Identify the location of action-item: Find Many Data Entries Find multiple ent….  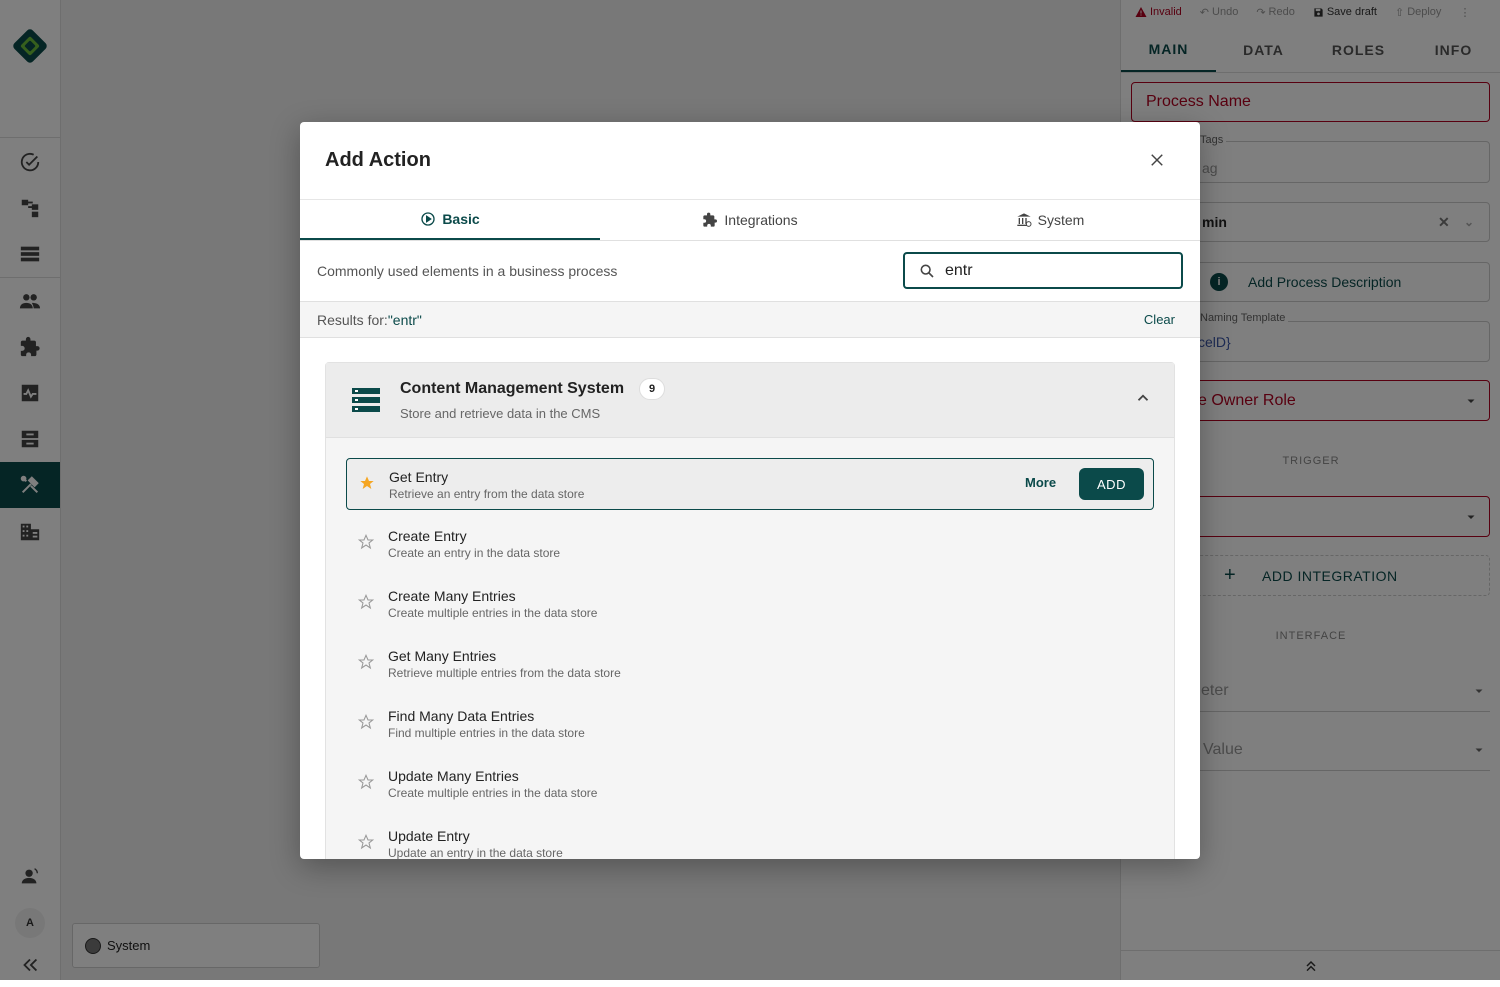
(750, 724).